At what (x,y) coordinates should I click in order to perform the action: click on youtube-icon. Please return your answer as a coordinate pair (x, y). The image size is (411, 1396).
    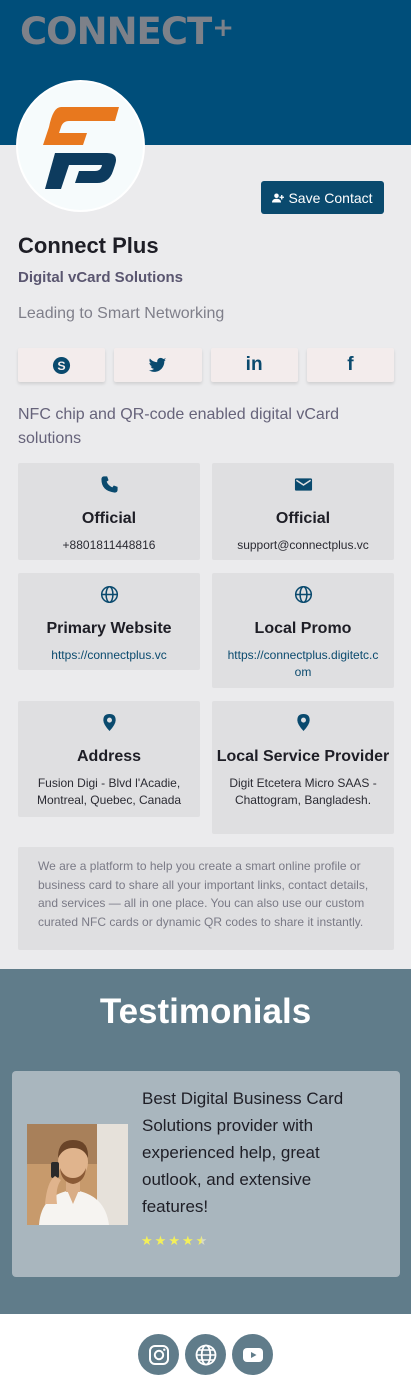
    Looking at the image, I should click on (252, 1354).